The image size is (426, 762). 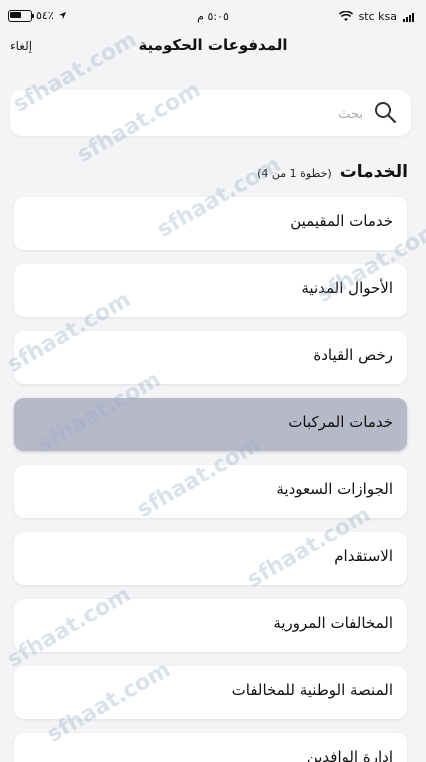 I want to click on service-item-vehicles: خدمات المركبات, so click(x=210, y=424).